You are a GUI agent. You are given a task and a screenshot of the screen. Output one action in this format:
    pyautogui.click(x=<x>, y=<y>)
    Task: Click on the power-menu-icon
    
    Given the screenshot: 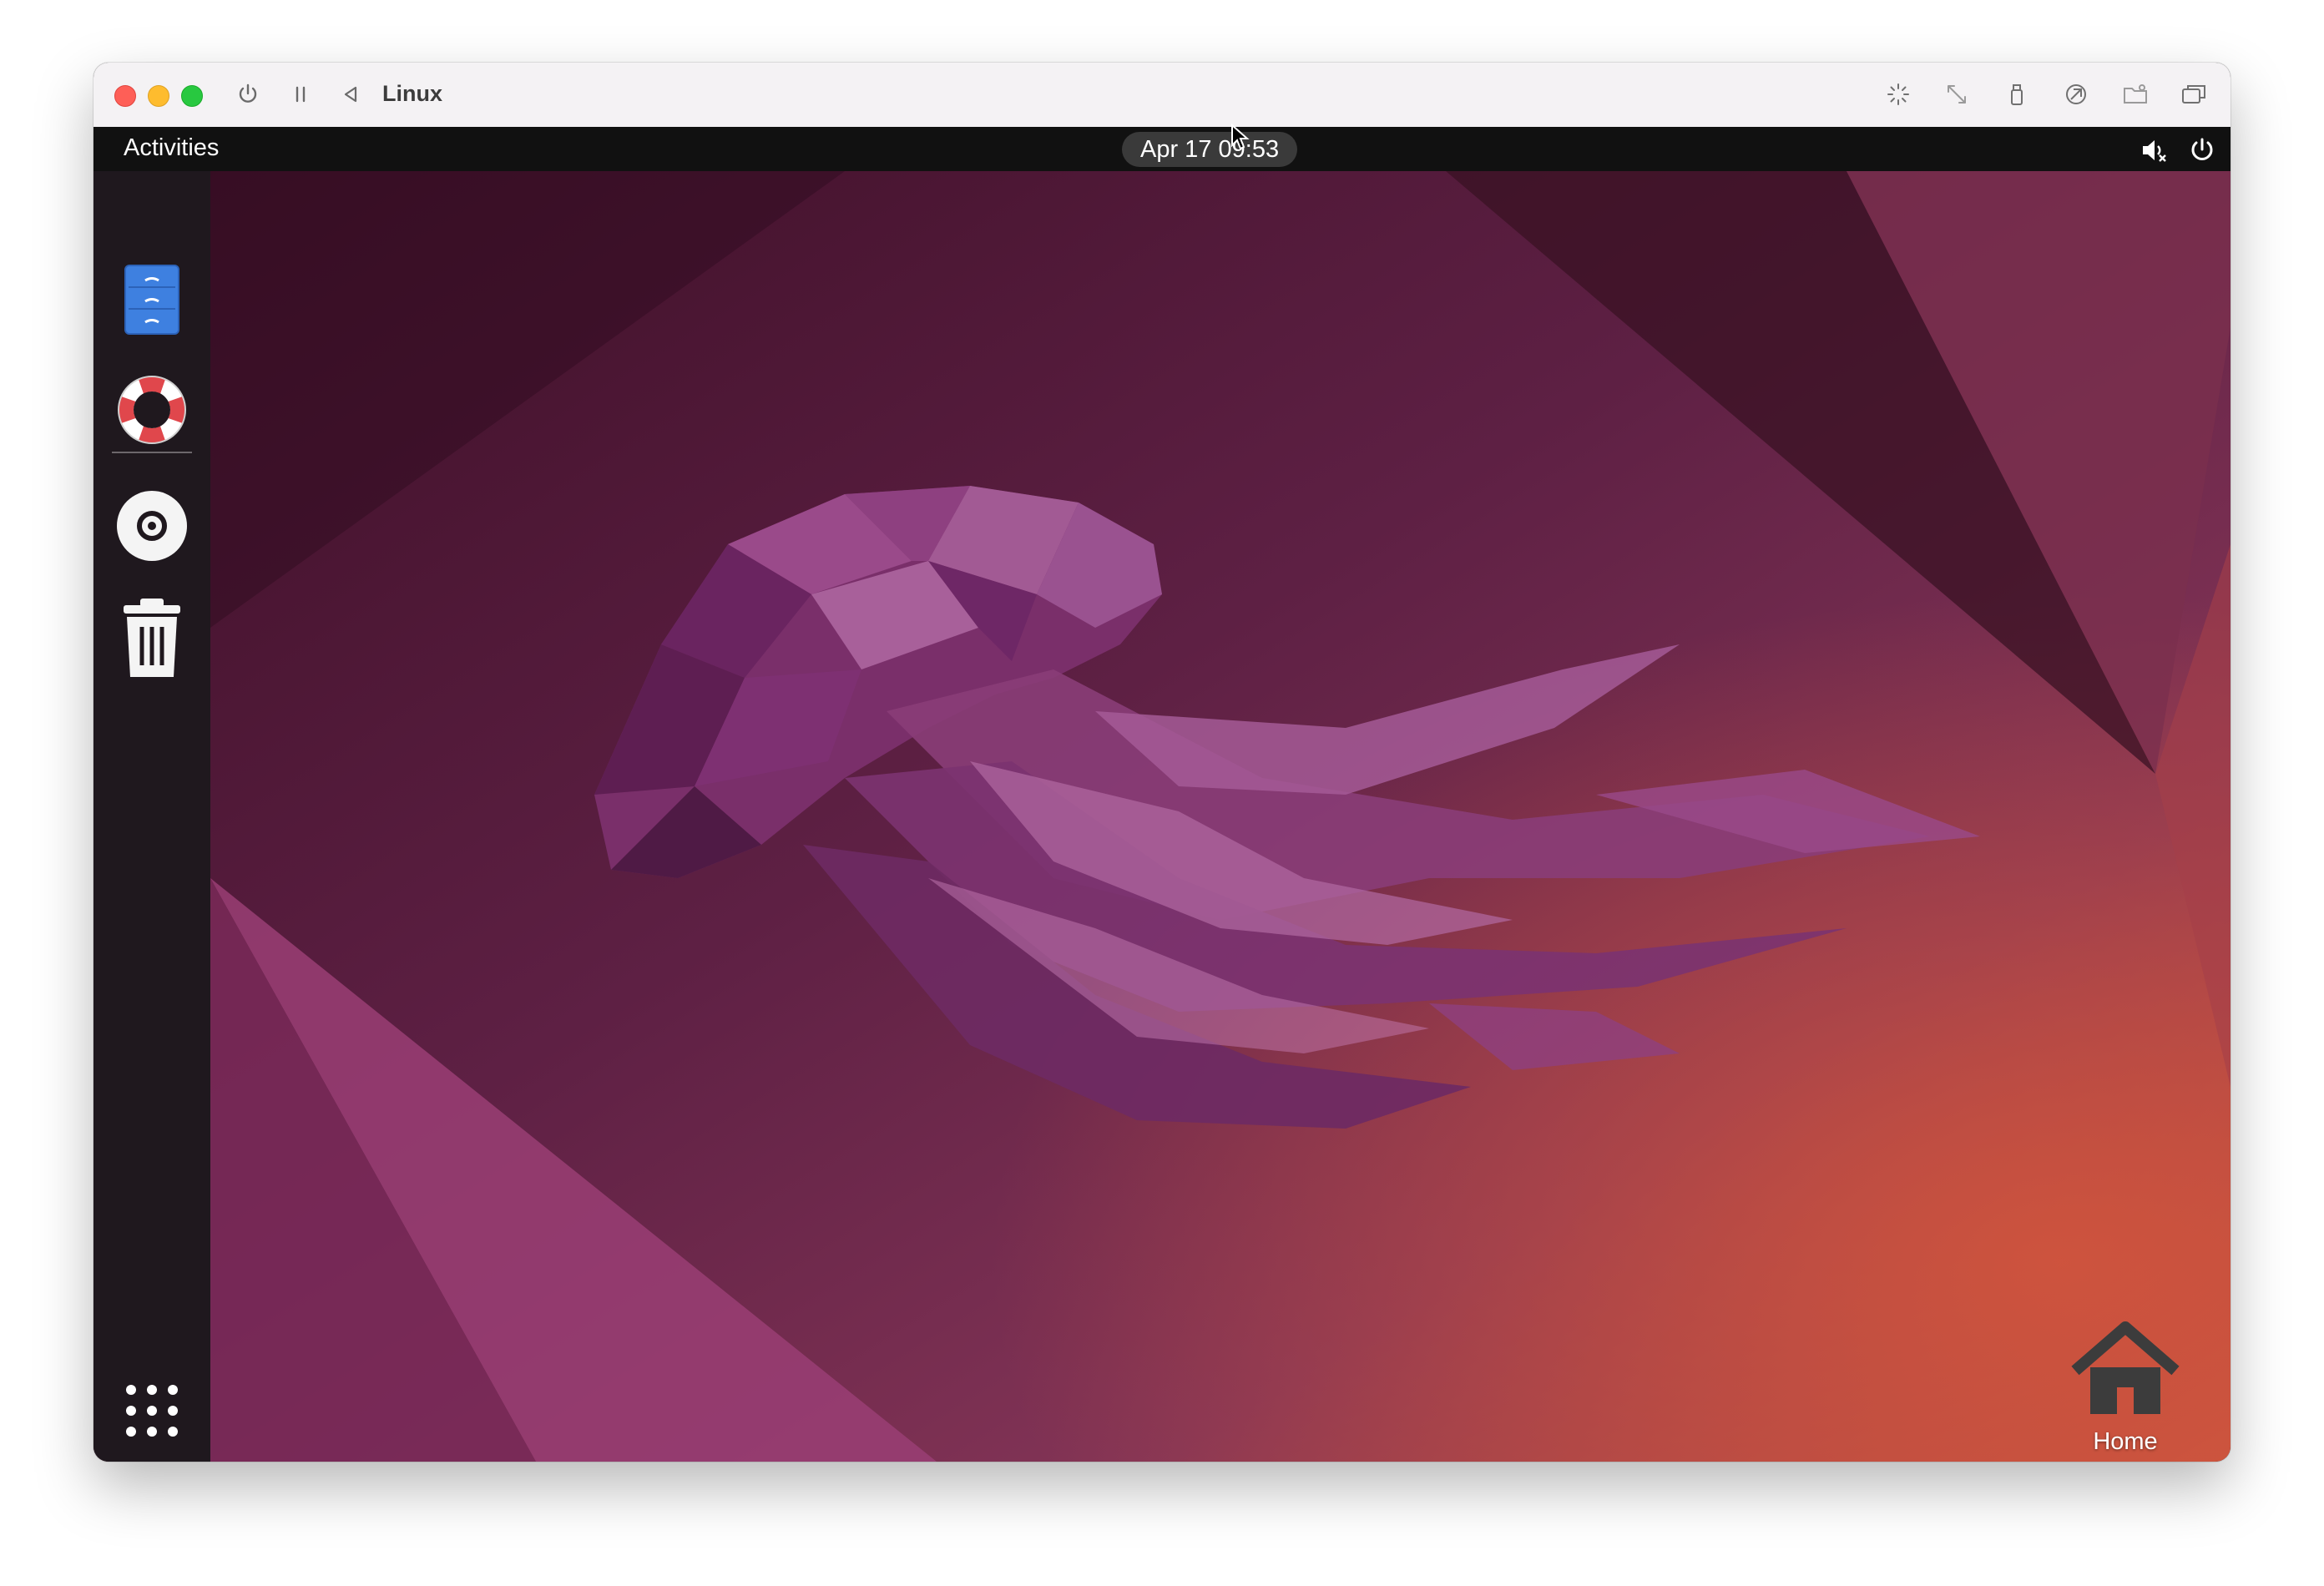 What is the action you would take?
    pyautogui.click(x=2202, y=150)
    